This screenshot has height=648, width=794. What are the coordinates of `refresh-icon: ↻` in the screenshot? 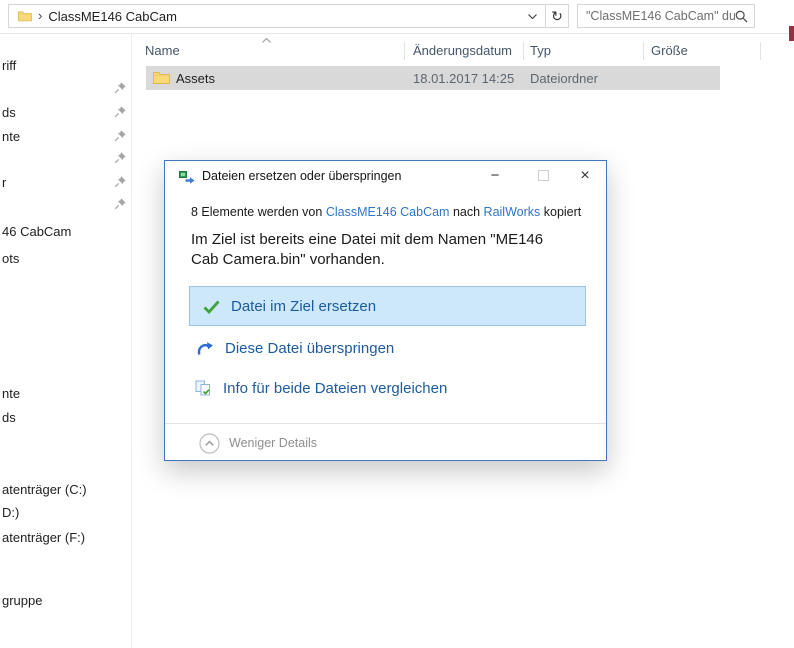 It's located at (557, 15).